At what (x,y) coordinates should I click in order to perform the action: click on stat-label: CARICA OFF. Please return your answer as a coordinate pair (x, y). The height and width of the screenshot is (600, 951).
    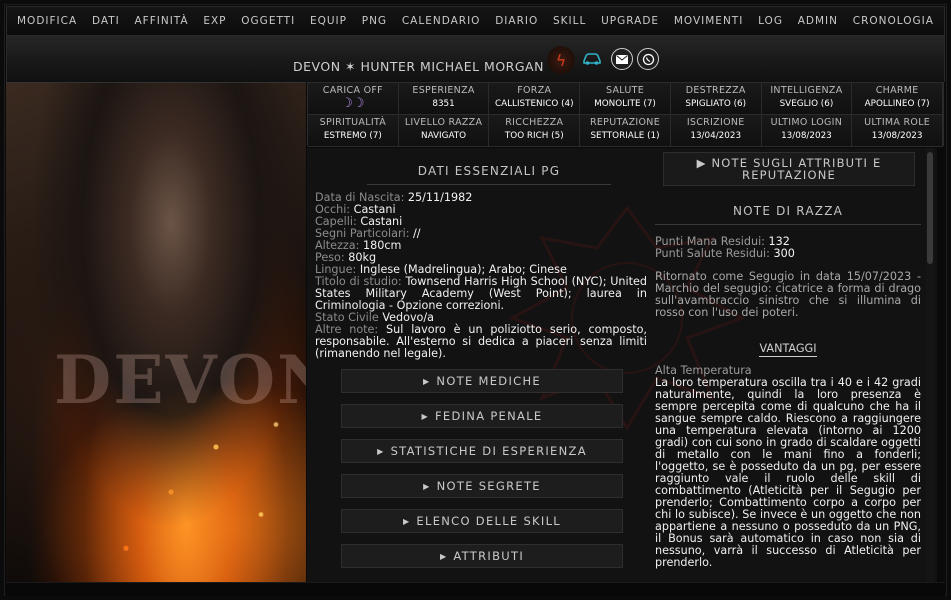
    Looking at the image, I should click on (352, 90).